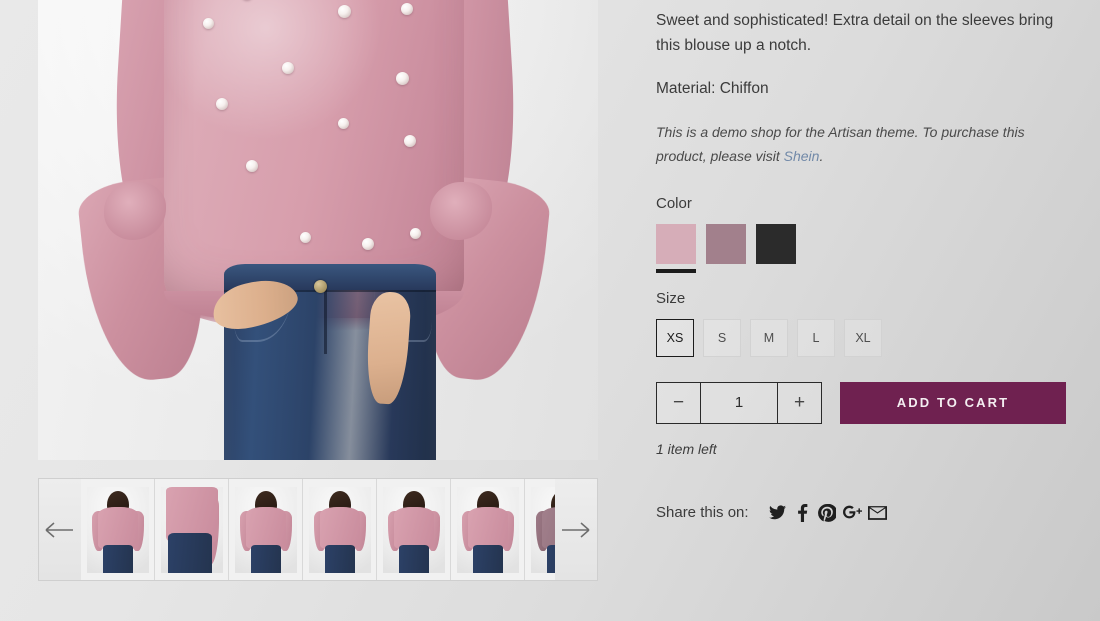  What do you see at coordinates (852, 512) in the screenshot?
I see `googleplus-icon` at bounding box center [852, 512].